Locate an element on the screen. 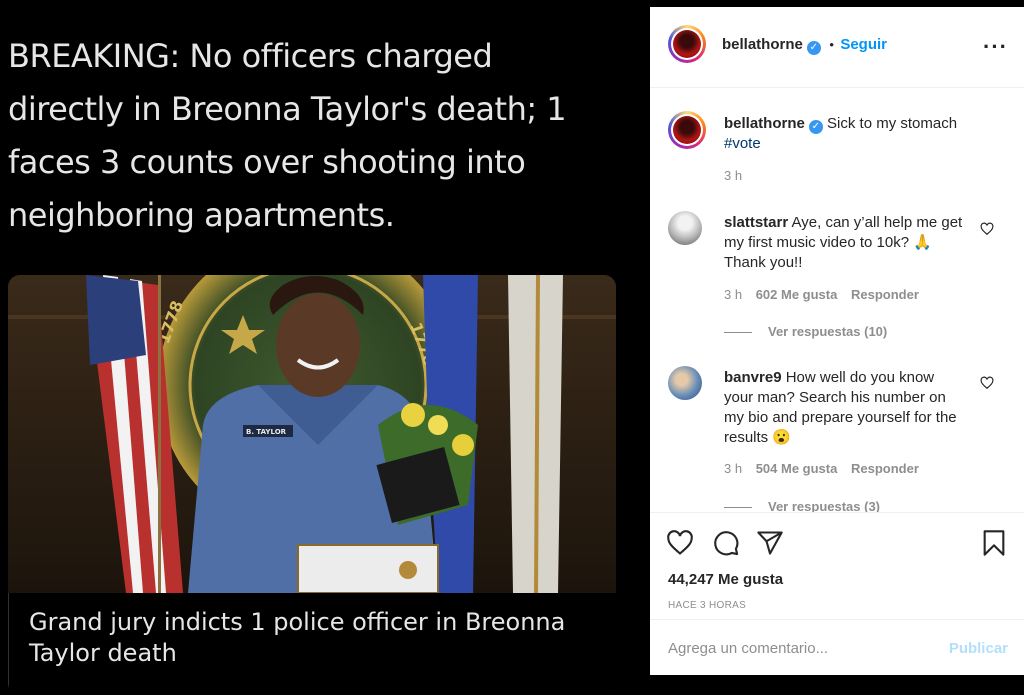 This screenshot has width=1024, height=695. post-caption: bellathorne ✓ Sick to my stomach #vote is located at coordinates (859, 134).